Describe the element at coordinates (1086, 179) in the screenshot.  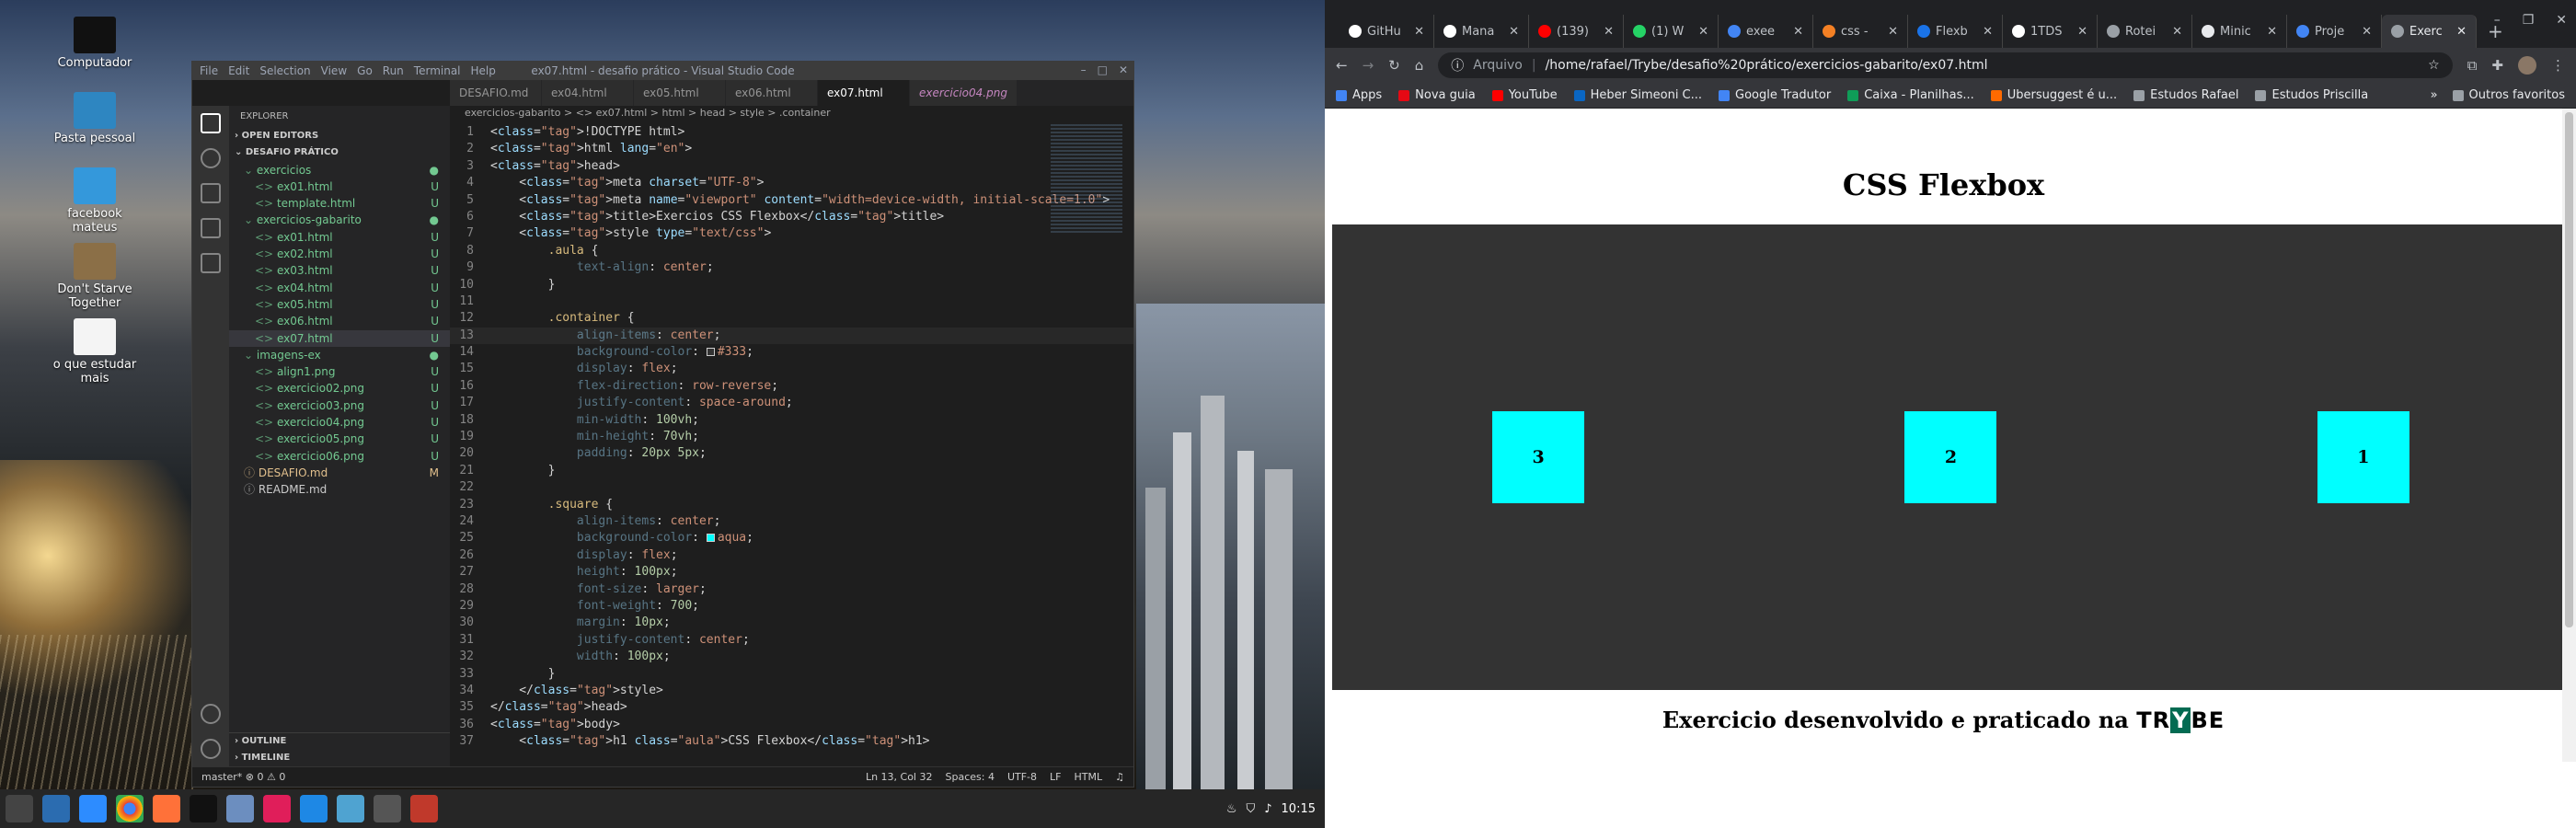
I see `minimap` at that location.